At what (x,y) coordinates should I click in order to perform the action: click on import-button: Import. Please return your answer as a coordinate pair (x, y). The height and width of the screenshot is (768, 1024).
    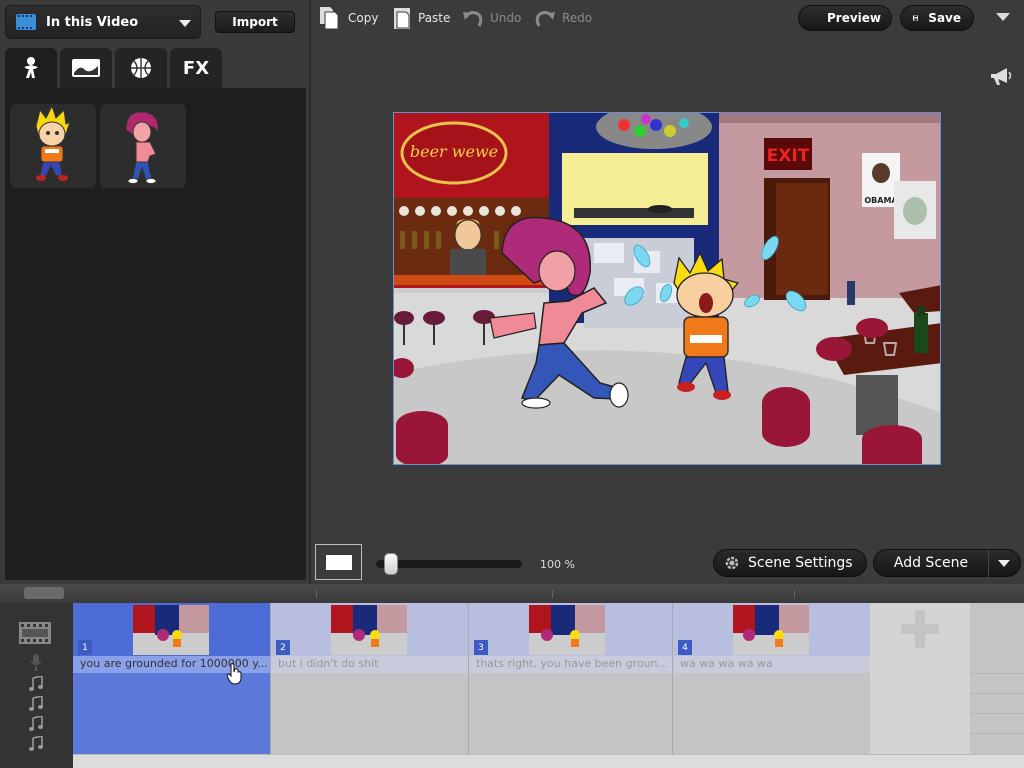
    Looking at the image, I should click on (255, 22).